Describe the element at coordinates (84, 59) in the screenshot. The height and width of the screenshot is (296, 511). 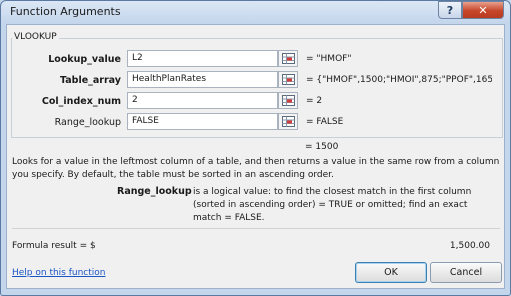
I see `arg-label-lookup-value: Lookup_value` at that location.